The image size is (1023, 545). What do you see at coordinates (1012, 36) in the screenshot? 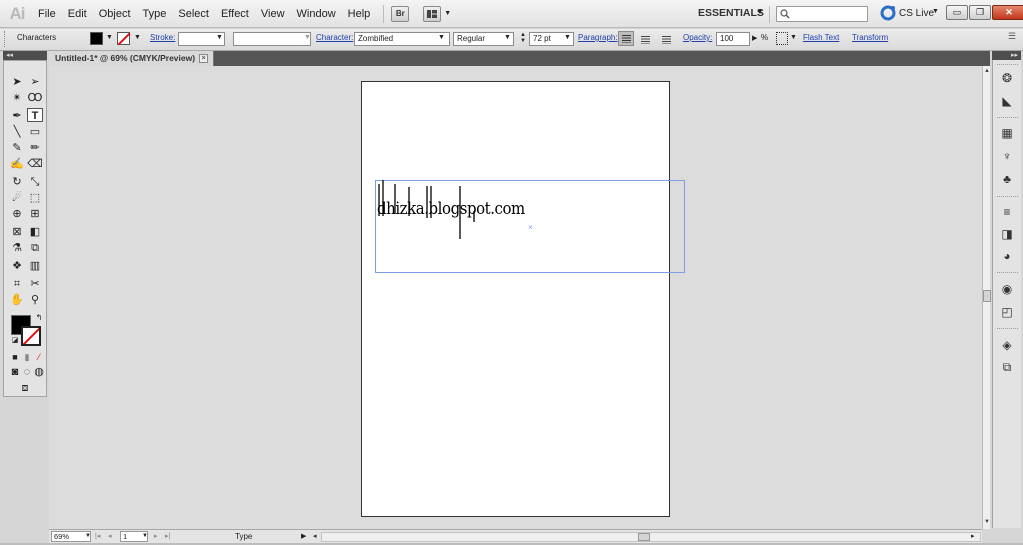
I see `panel-menu-icon: ☰` at bounding box center [1012, 36].